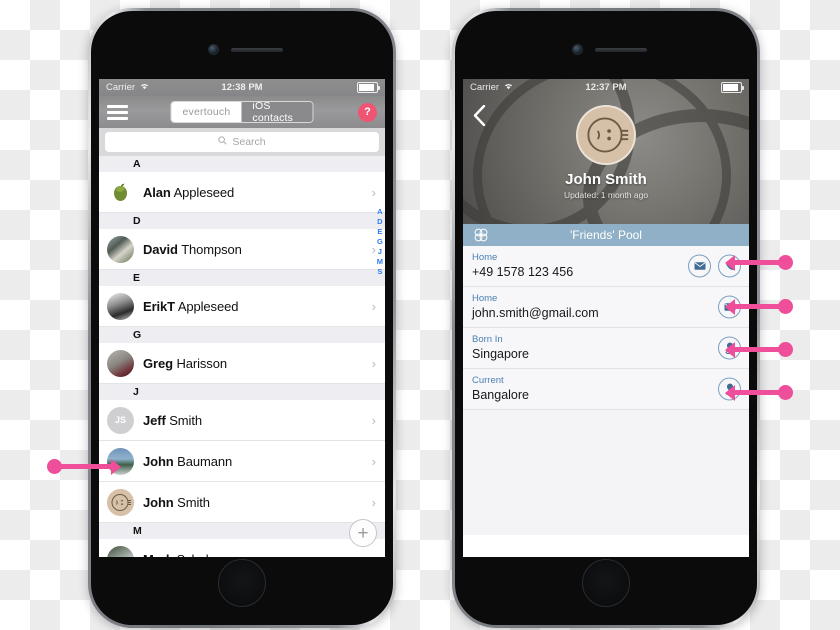  I want to click on add-contact-button: +, so click(363, 533).